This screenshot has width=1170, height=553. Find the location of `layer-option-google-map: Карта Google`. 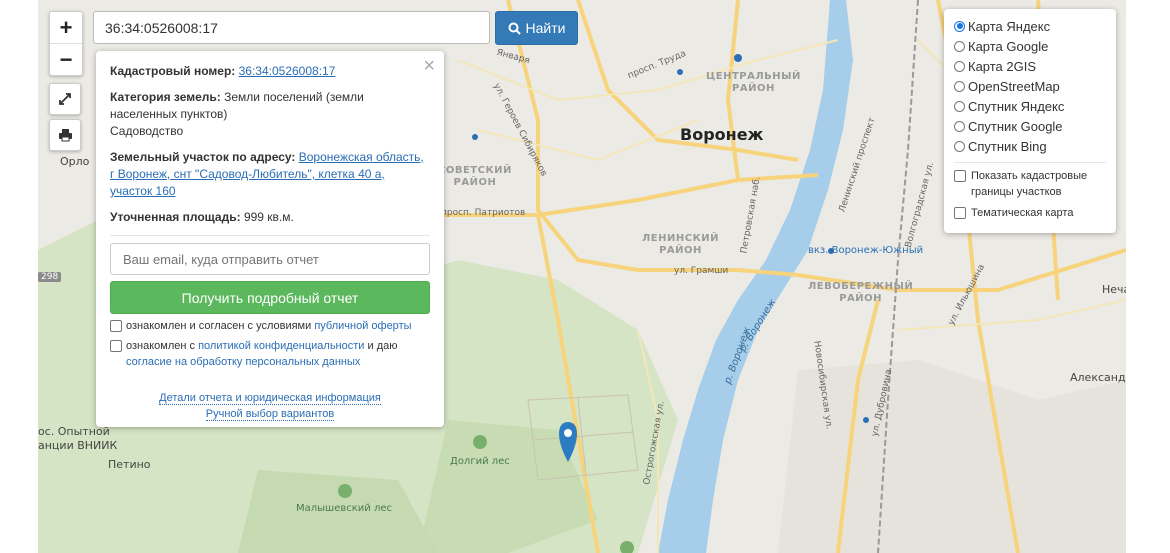

layer-option-google-map: Карта Google is located at coordinates (1030, 46).